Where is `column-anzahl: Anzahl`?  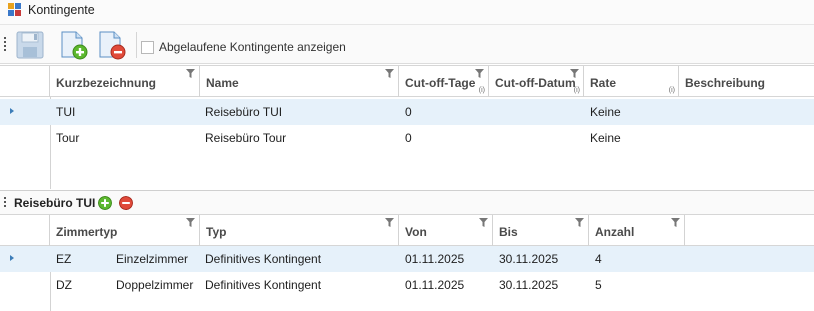 column-anzahl: Anzahl is located at coordinates (637, 230).